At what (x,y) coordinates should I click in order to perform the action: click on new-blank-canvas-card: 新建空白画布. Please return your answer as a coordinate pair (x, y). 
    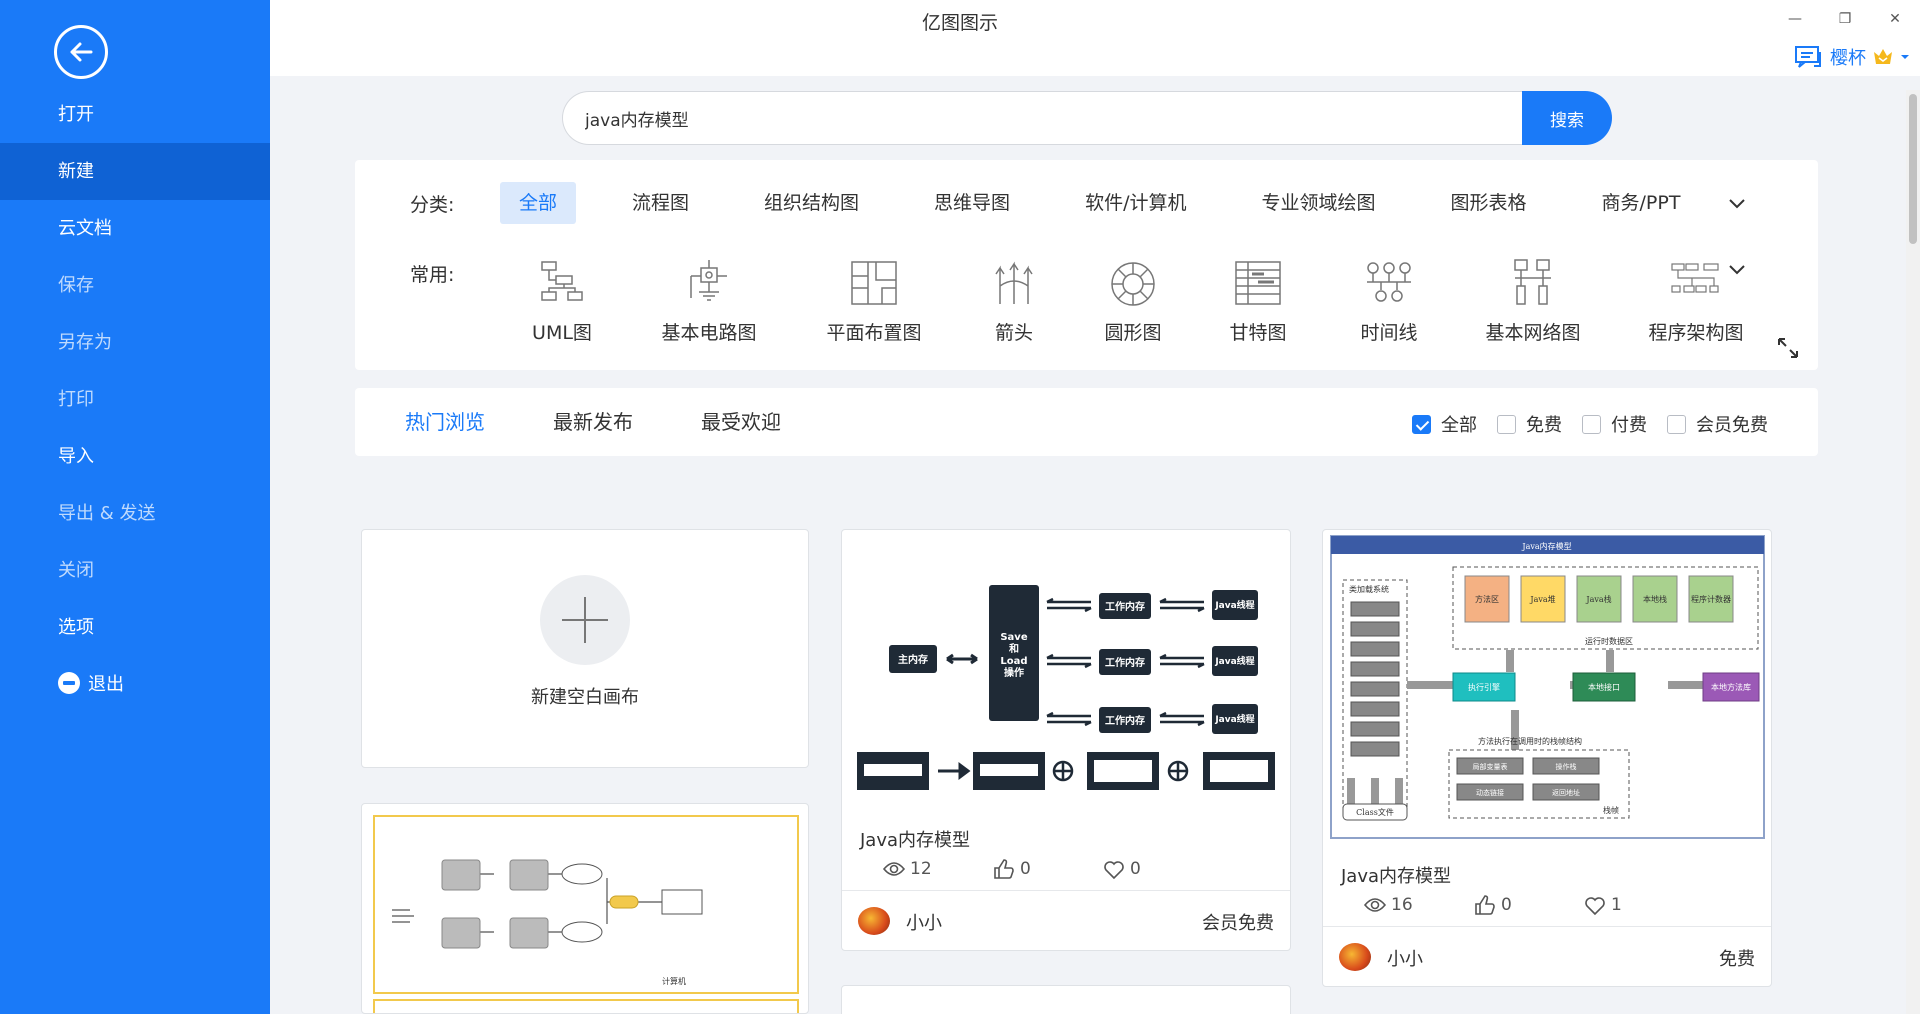
    Looking at the image, I should click on (585, 648).